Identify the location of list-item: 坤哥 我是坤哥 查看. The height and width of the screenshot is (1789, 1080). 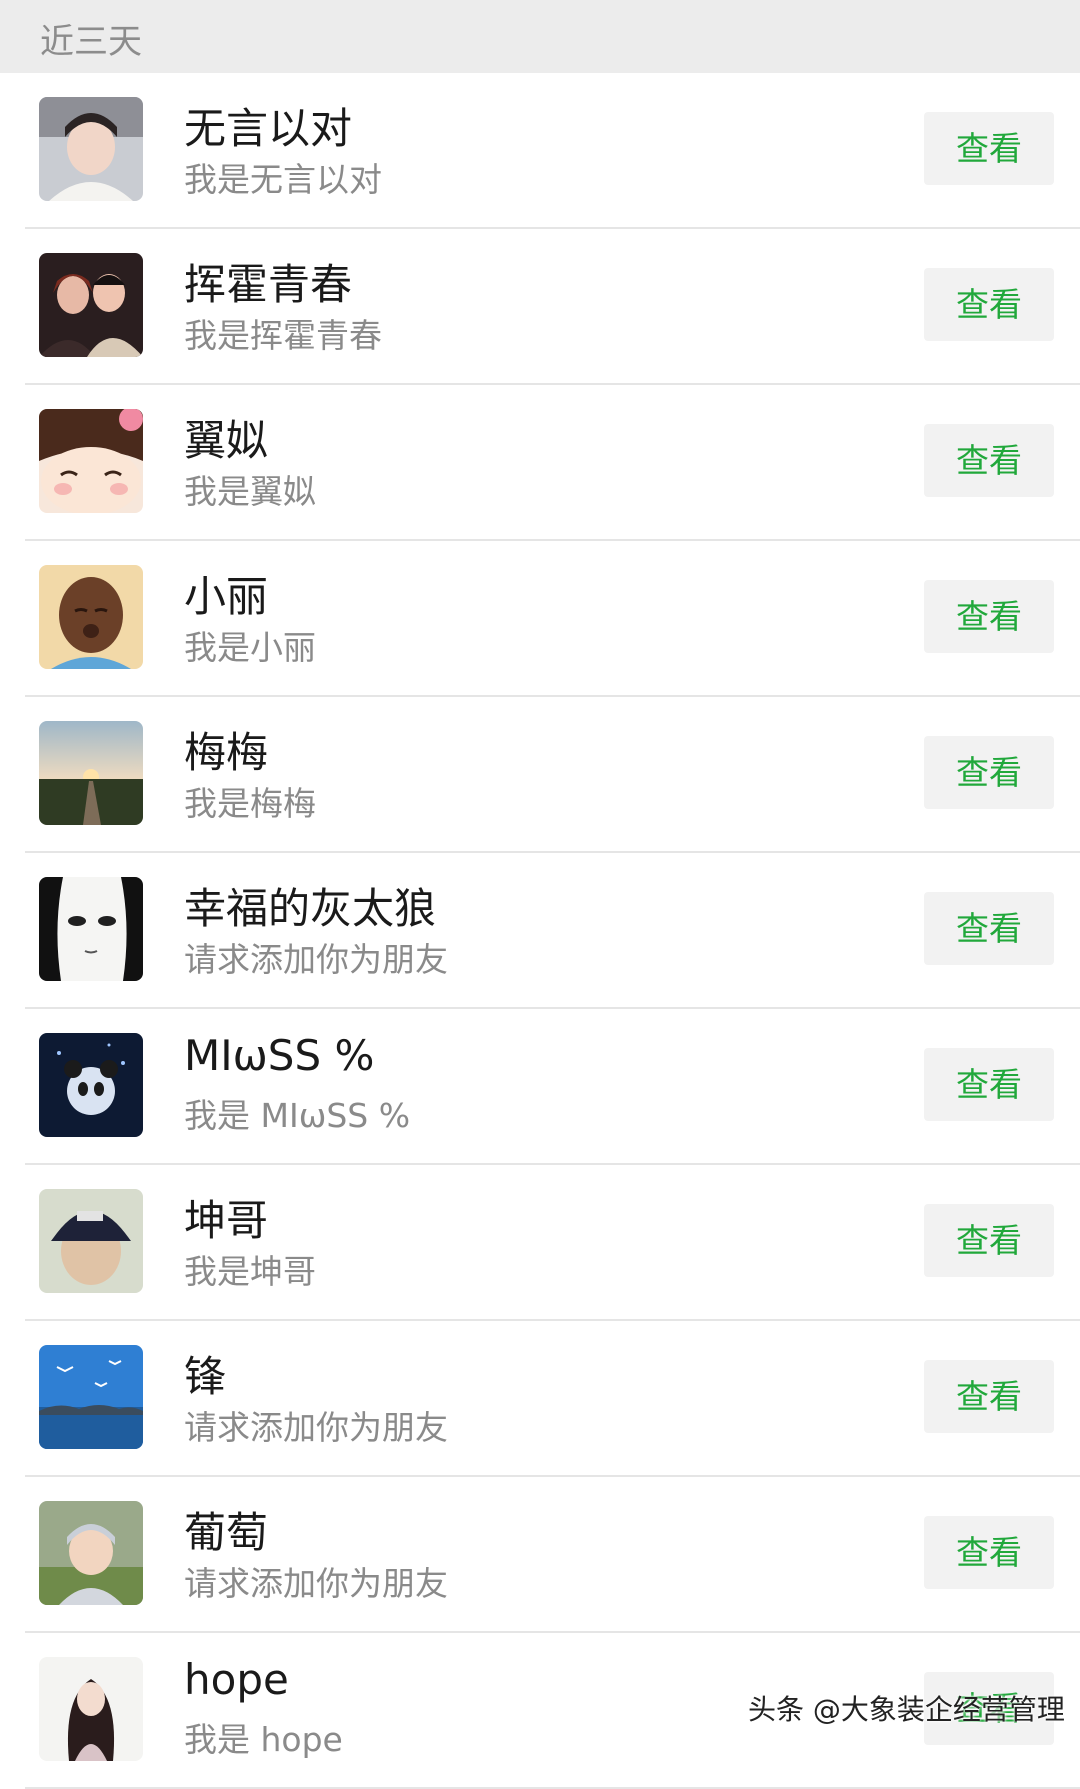
(540, 1243).